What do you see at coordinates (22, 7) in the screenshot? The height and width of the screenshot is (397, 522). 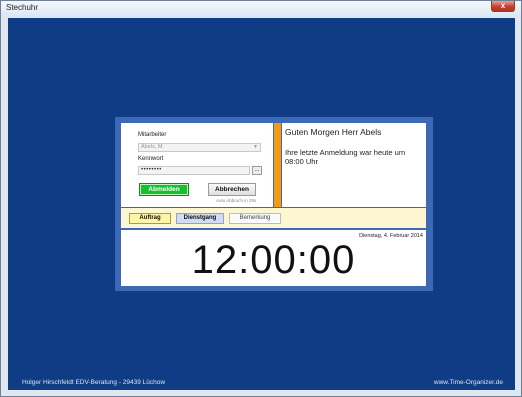 I see `window-title: Stechuhr` at bounding box center [22, 7].